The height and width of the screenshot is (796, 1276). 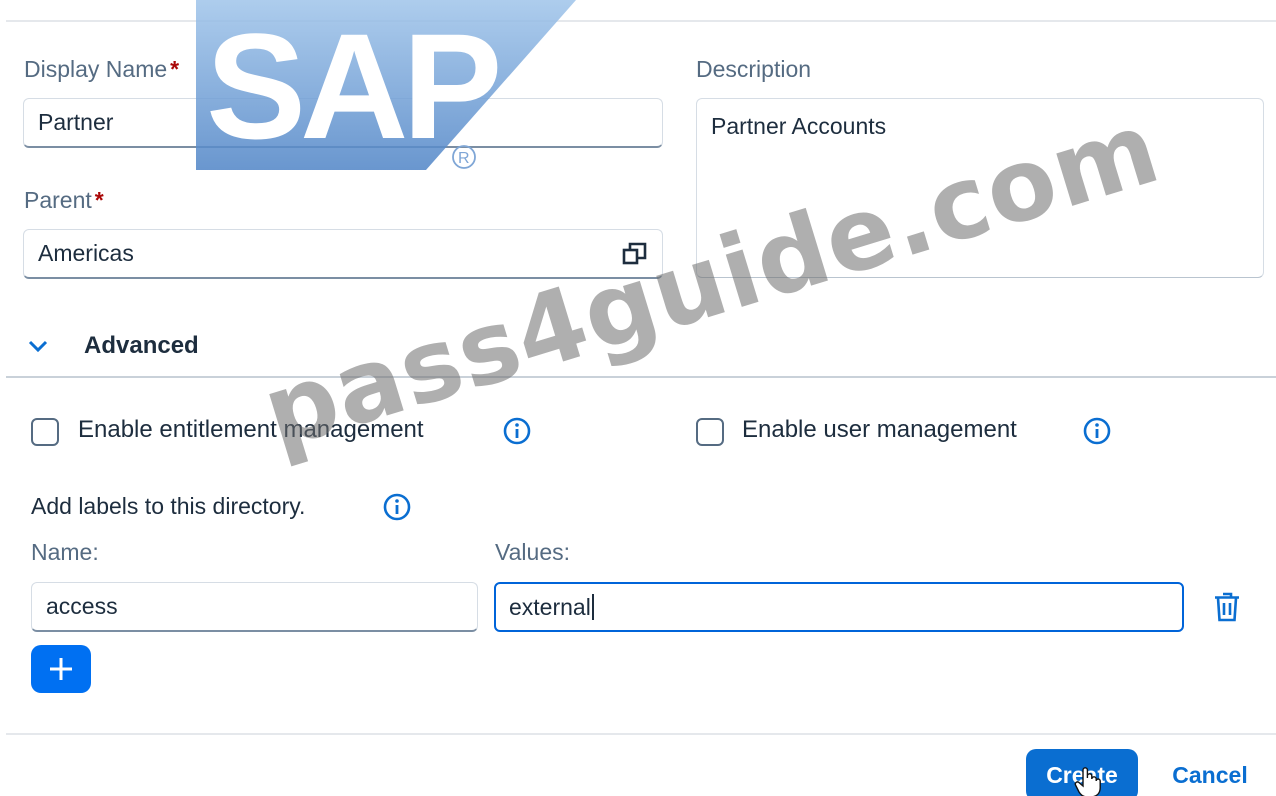 I want to click on description-label: Description, so click(x=754, y=69).